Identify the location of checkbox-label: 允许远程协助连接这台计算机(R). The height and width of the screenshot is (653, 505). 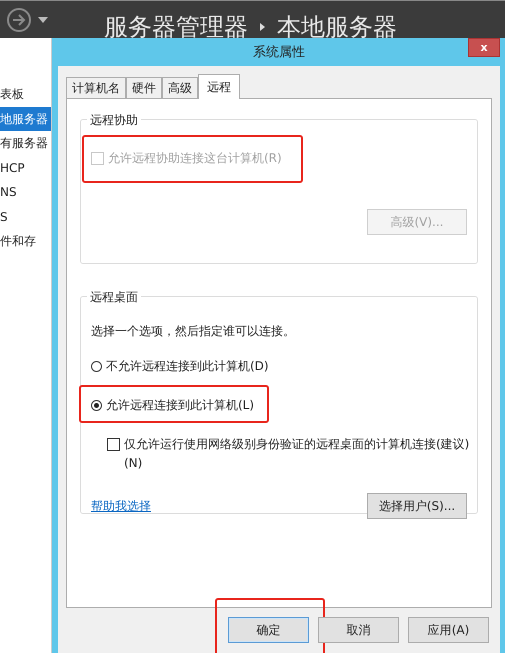
(195, 158).